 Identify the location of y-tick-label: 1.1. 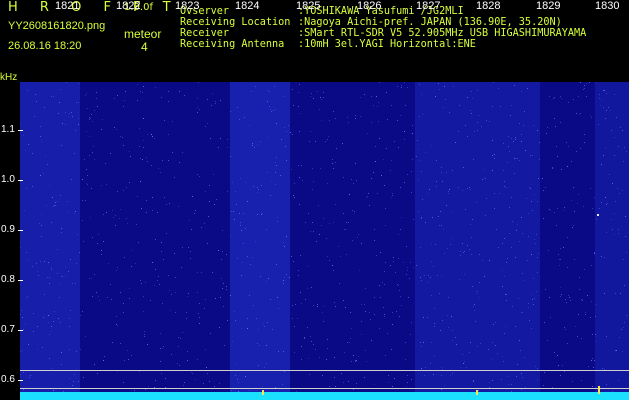
(8, 129).